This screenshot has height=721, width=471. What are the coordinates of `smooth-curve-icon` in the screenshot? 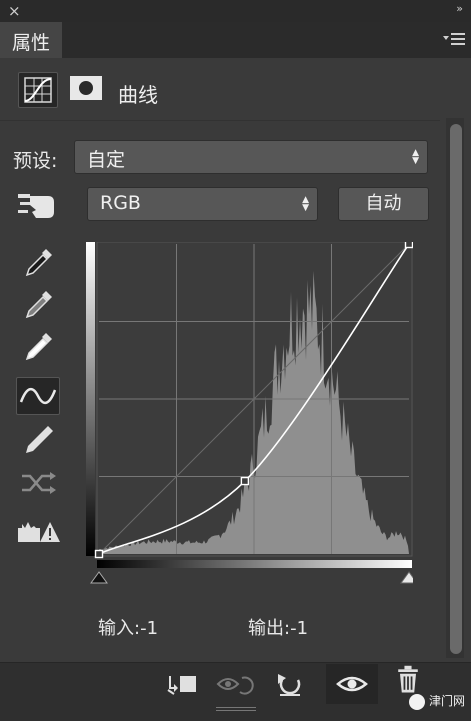 It's located at (39, 483).